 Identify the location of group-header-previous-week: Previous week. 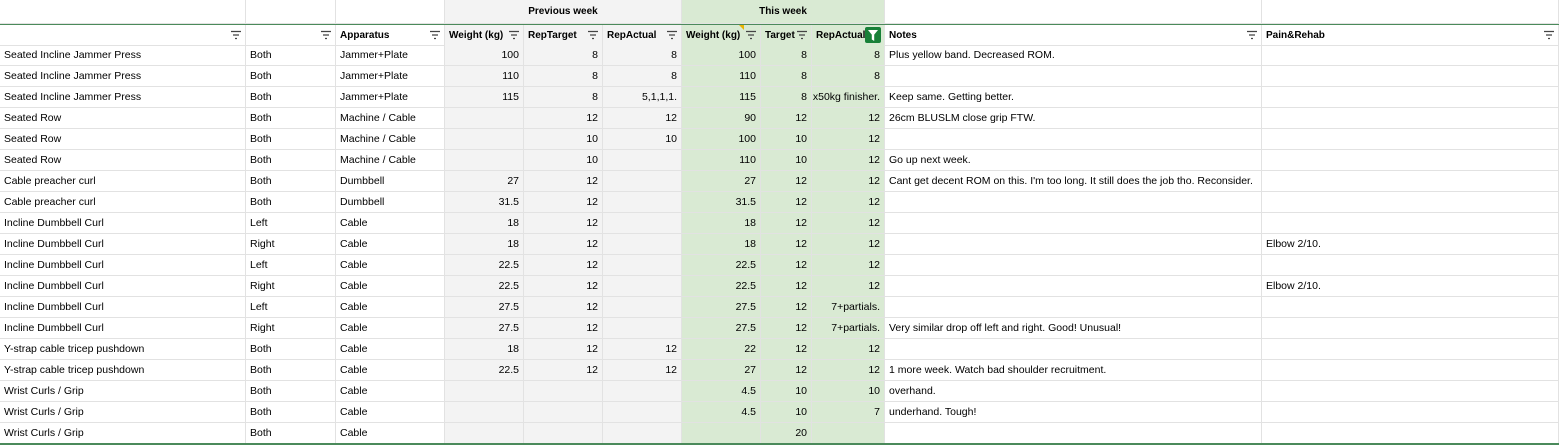
(563, 12).